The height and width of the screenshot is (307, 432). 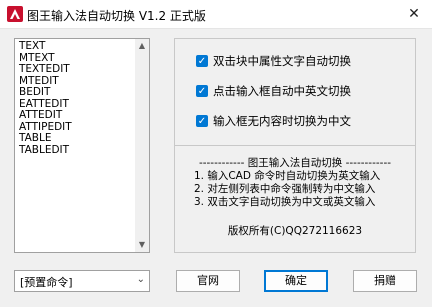 What do you see at coordinates (208, 281) in the screenshot?
I see `website-button: 官网` at bounding box center [208, 281].